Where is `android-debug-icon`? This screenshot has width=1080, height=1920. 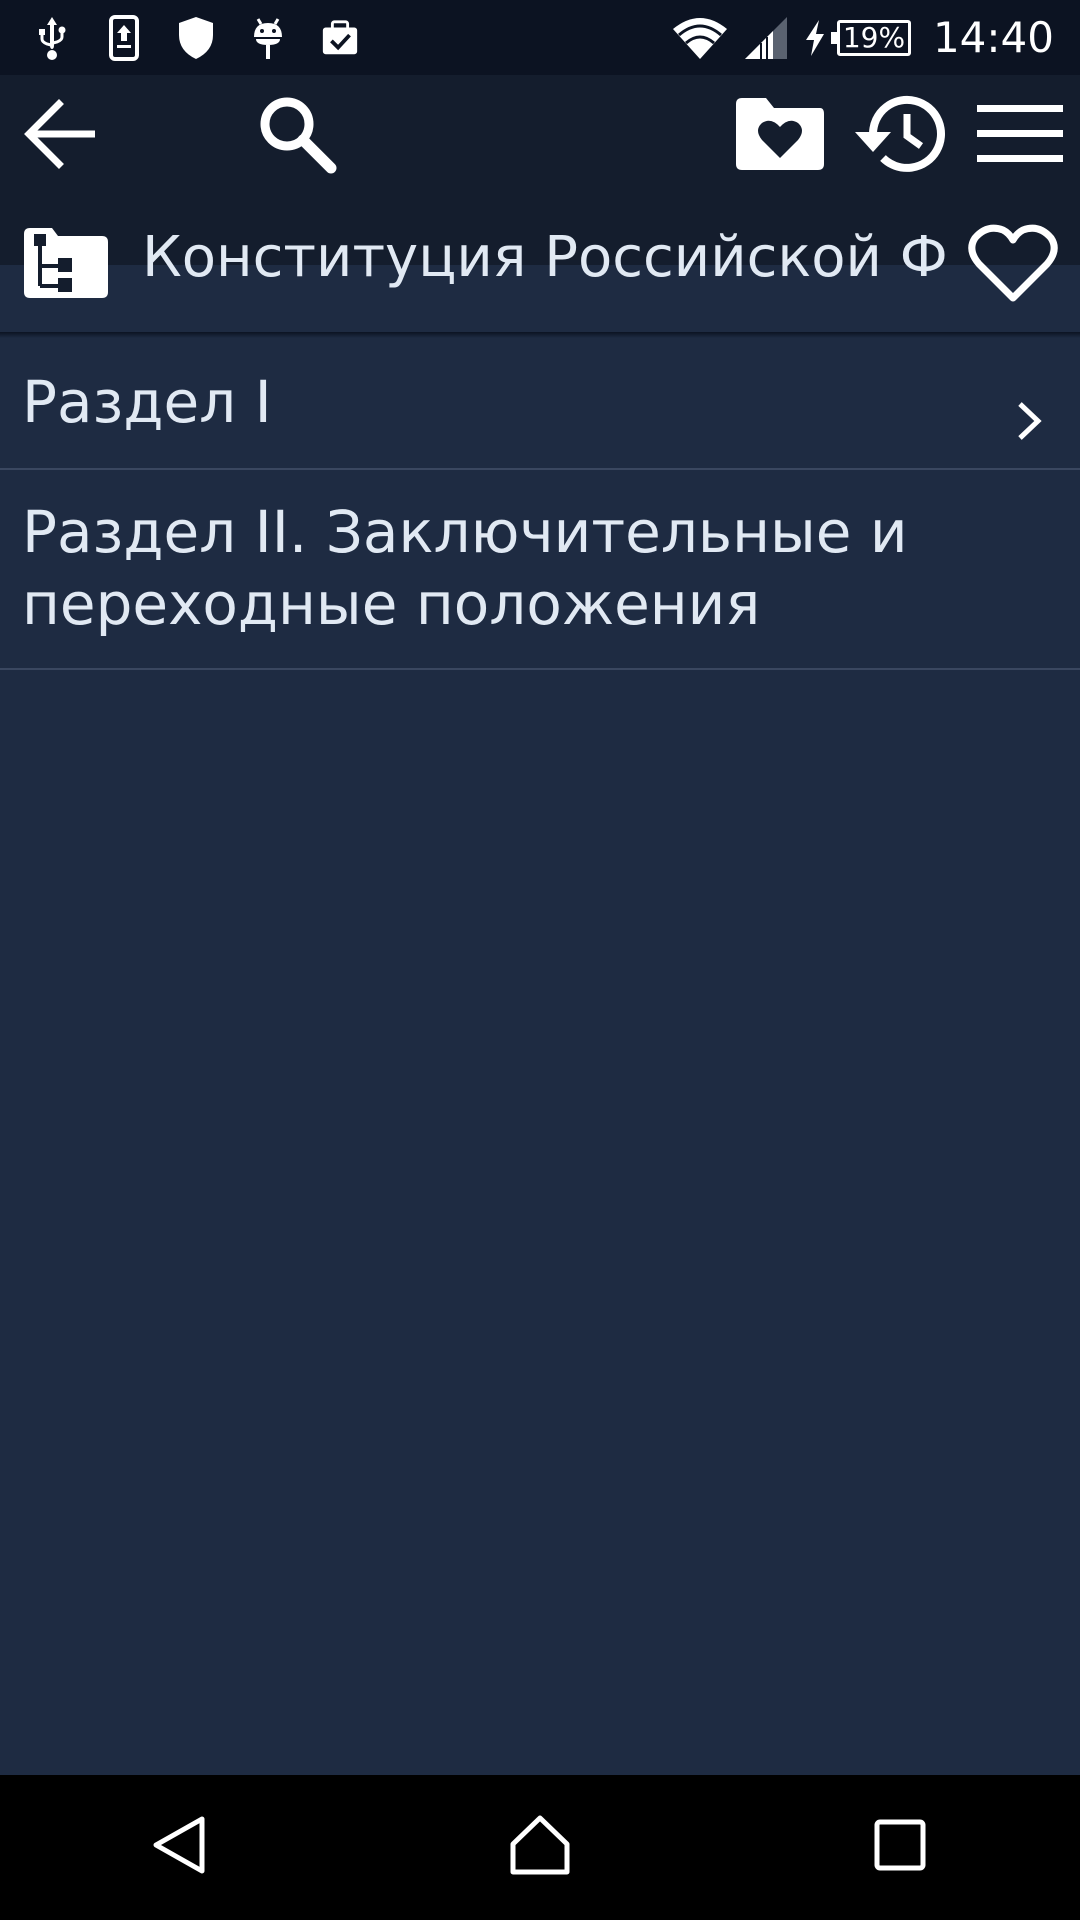 android-debug-icon is located at coordinates (268, 38).